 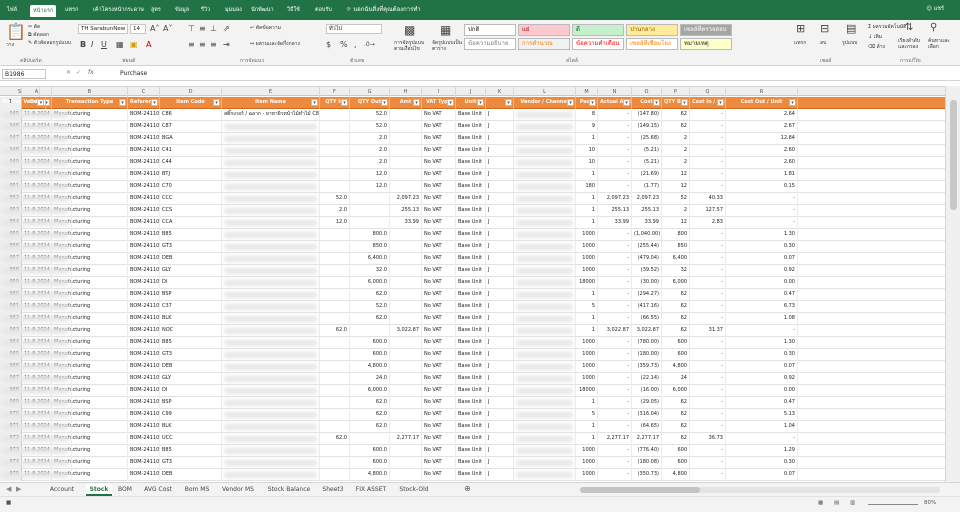 What do you see at coordinates (615, 199) in the screenshot?
I see `table-cell: 2,097.23` at bounding box center [615, 199].